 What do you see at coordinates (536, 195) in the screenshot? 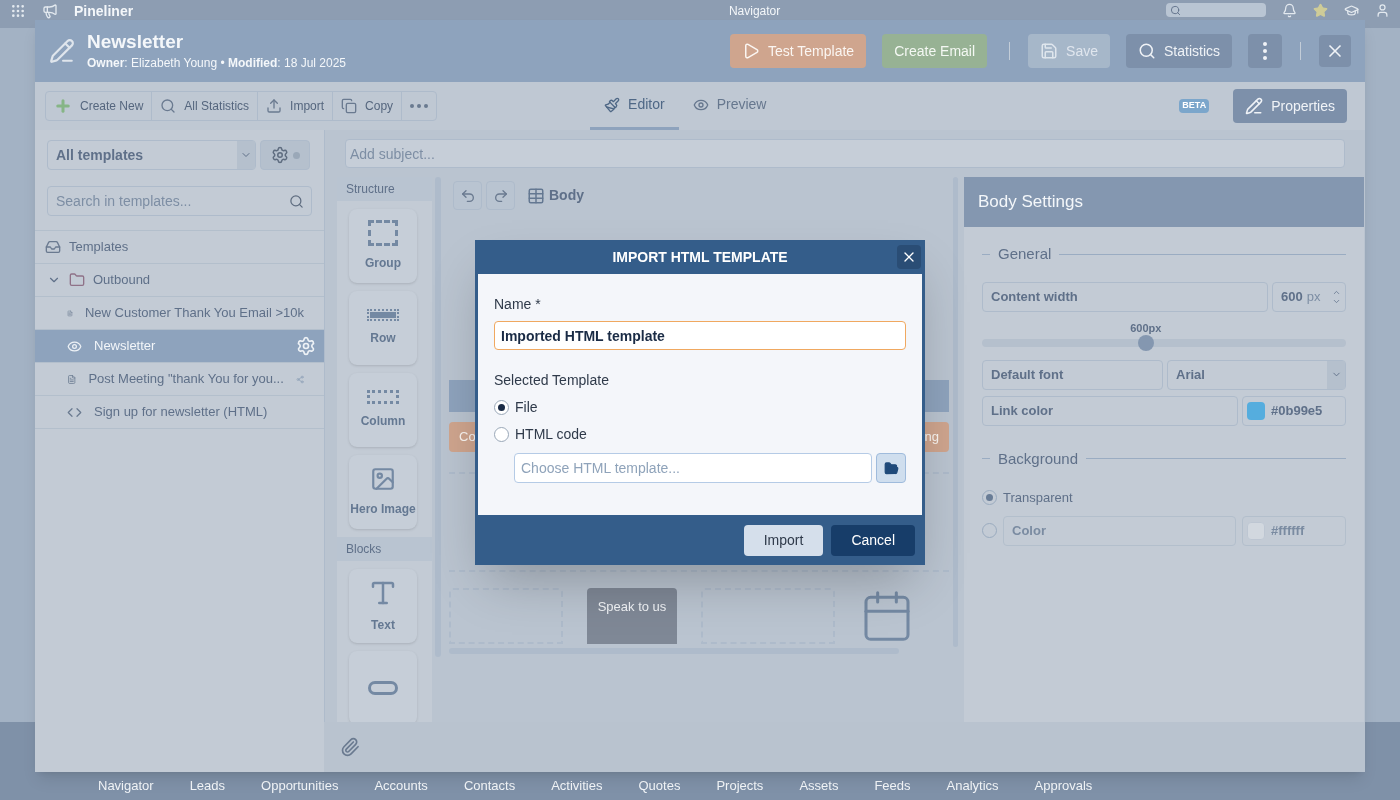
I see `table-icon` at bounding box center [536, 195].